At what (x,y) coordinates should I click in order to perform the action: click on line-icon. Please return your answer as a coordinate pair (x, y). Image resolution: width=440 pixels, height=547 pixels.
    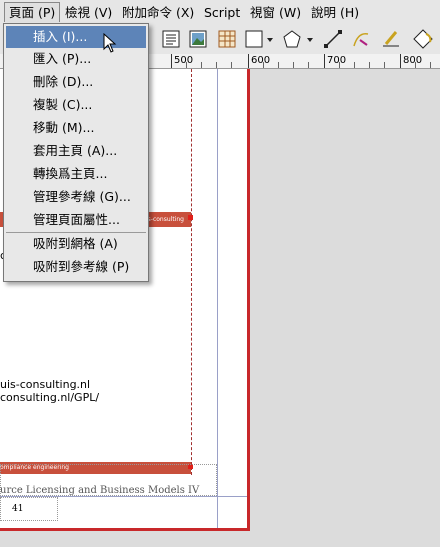
    Looking at the image, I should click on (333, 39).